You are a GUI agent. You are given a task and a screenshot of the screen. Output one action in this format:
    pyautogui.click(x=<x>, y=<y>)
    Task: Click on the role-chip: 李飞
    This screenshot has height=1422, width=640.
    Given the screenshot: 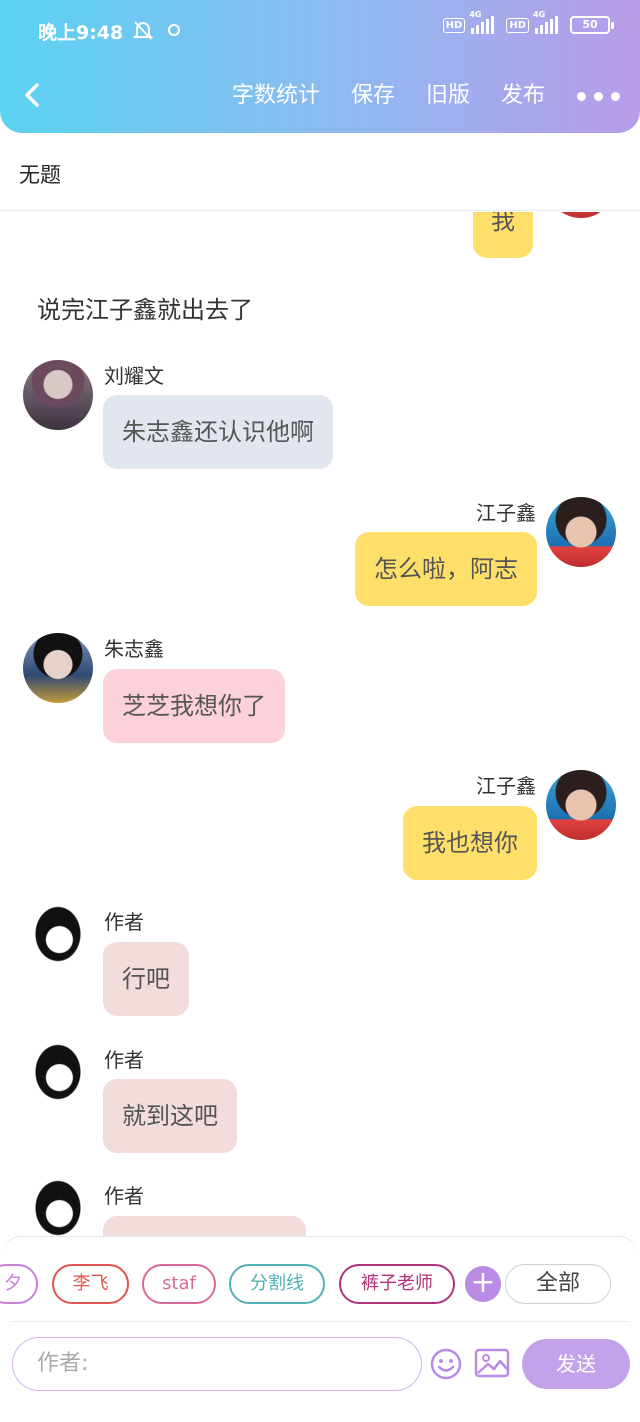 What is the action you would take?
    pyautogui.click(x=90, y=1284)
    